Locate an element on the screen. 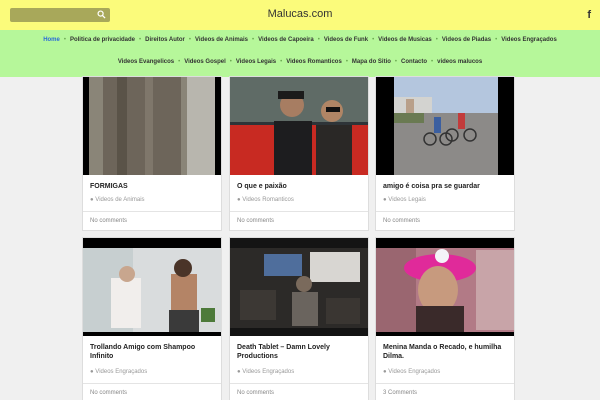  video-thumbnail-studio is located at coordinates (299, 287).